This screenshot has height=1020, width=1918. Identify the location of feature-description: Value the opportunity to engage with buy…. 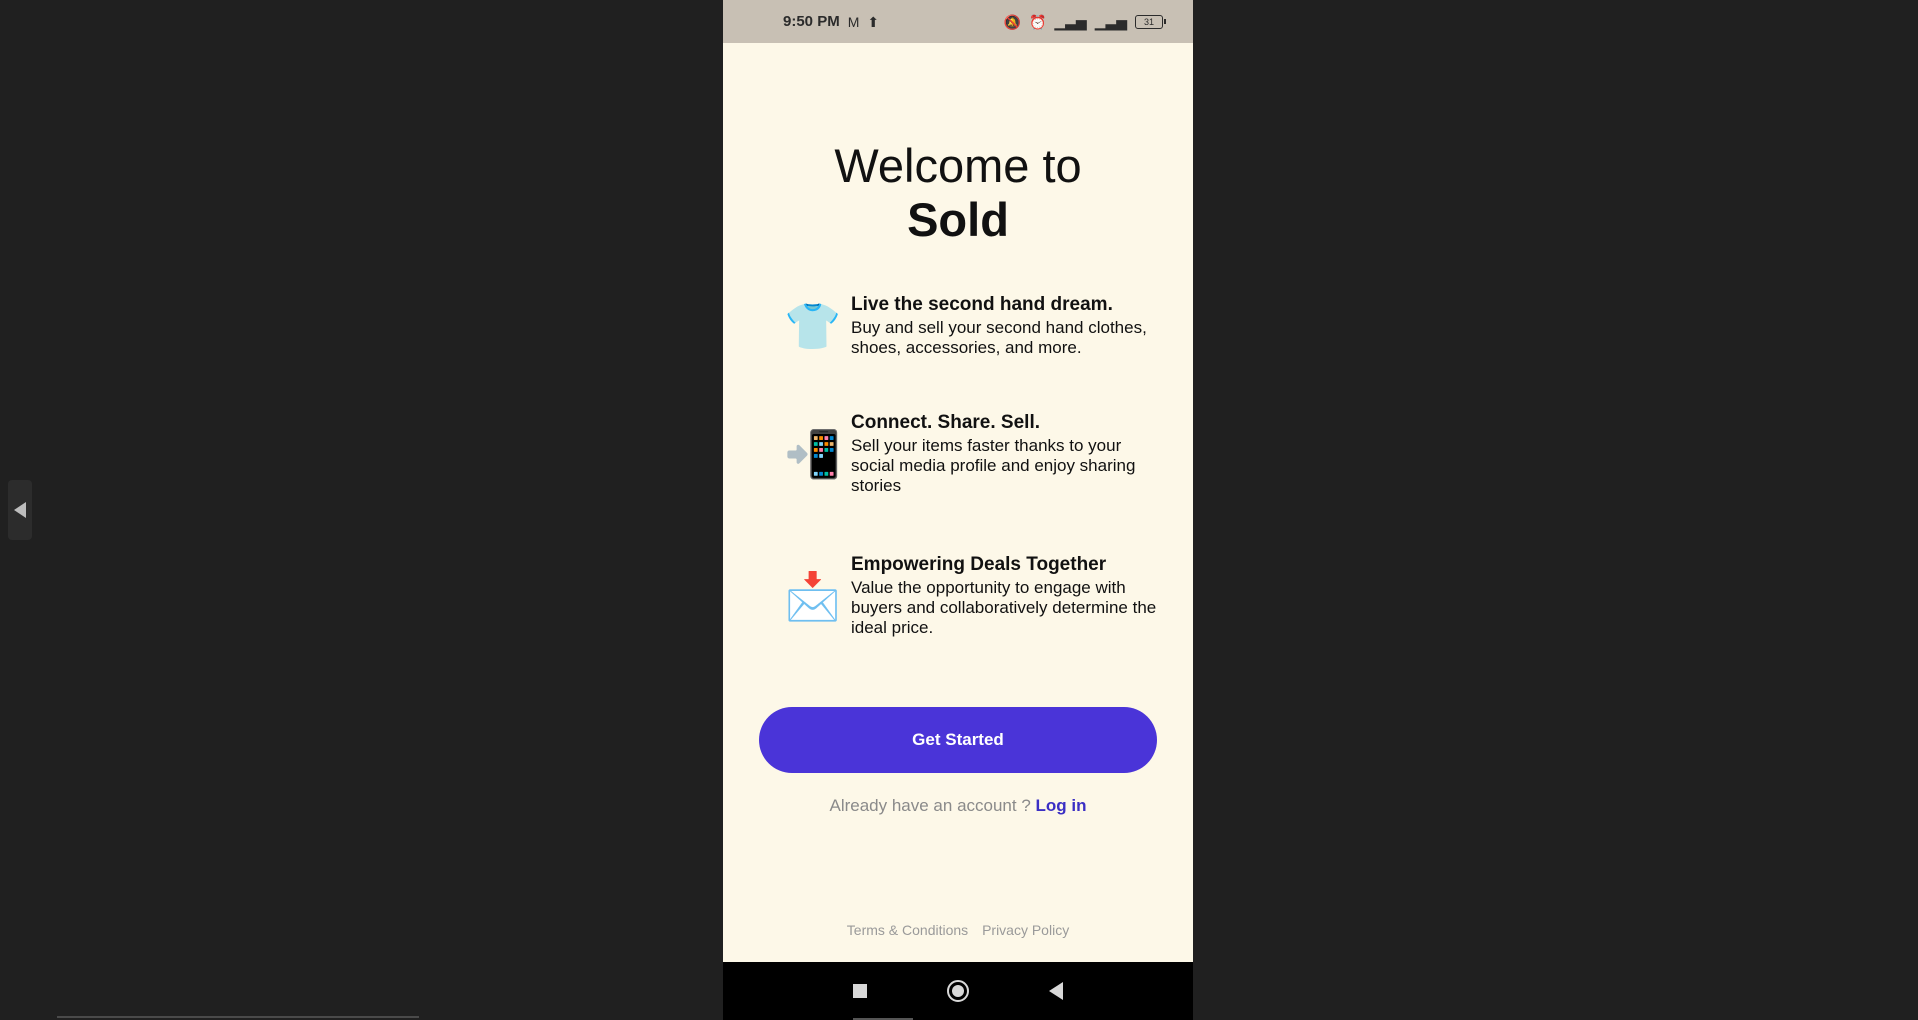
(1004, 607).